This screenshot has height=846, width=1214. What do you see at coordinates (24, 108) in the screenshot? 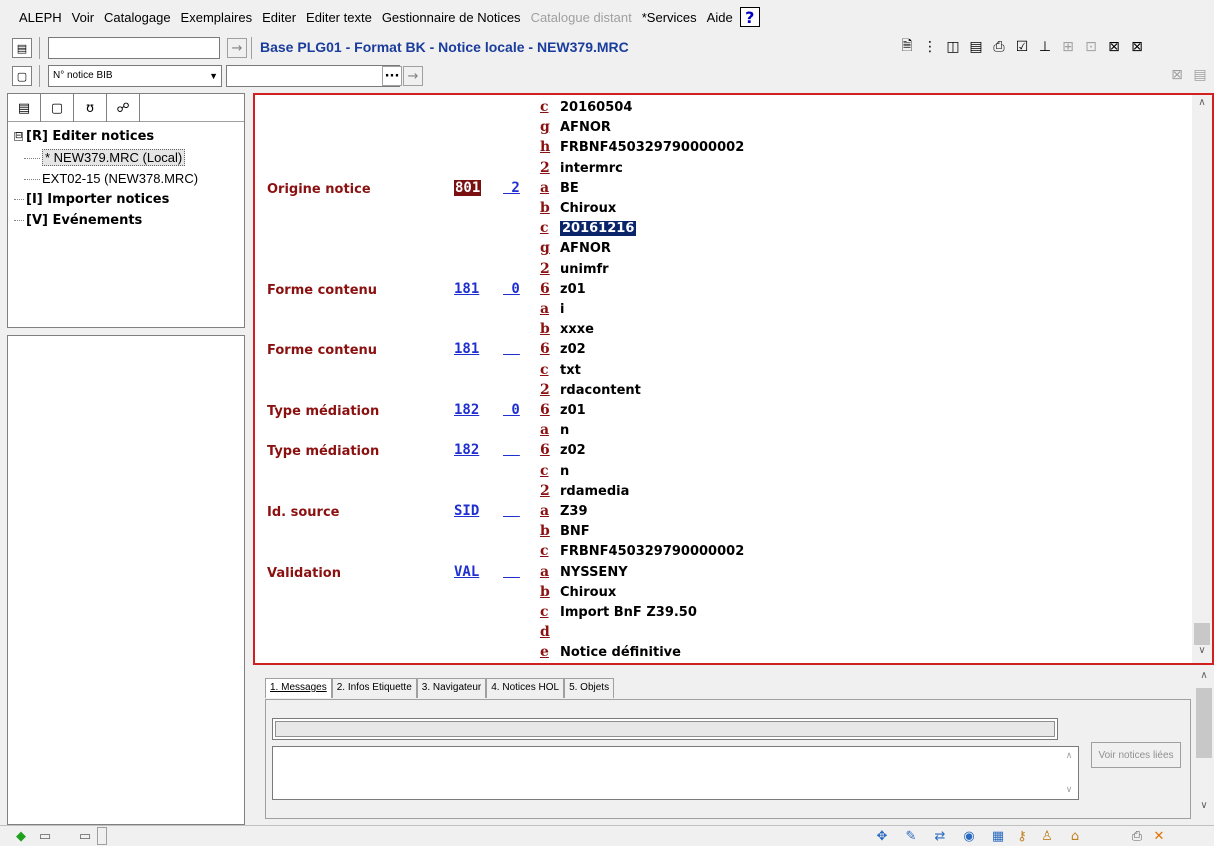
I see `edit-record-icon: ▤` at bounding box center [24, 108].